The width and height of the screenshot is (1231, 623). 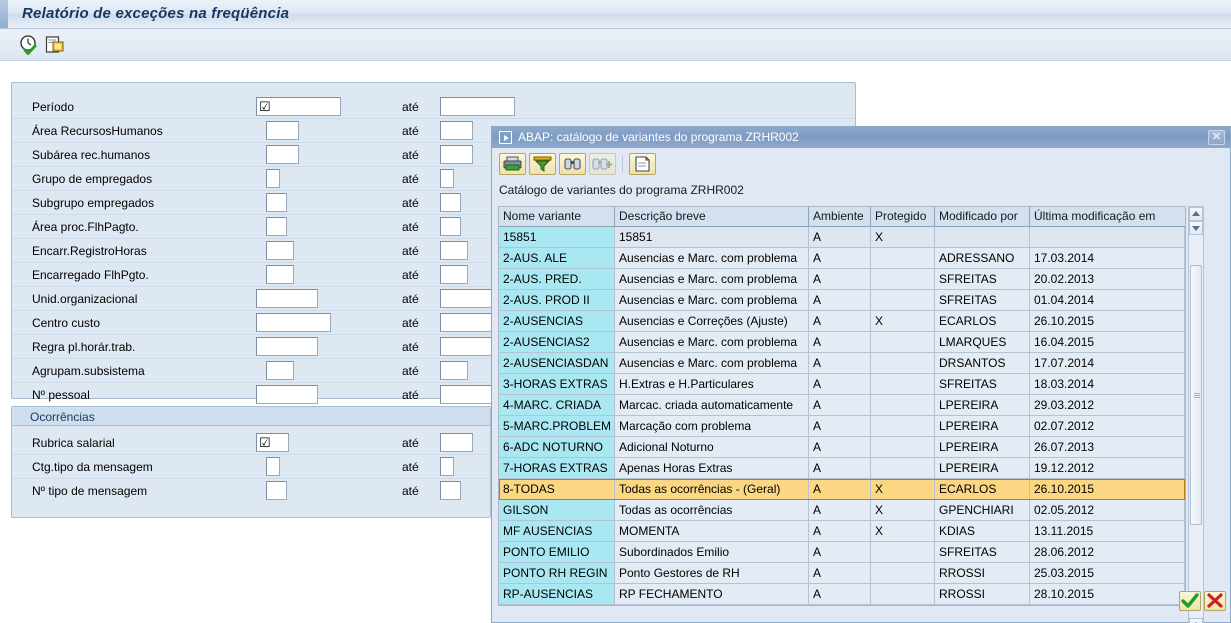 What do you see at coordinates (557, 216) in the screenshot?
I see `column-header-nome-variante: Nome variante` at bounding box center [557, 216].